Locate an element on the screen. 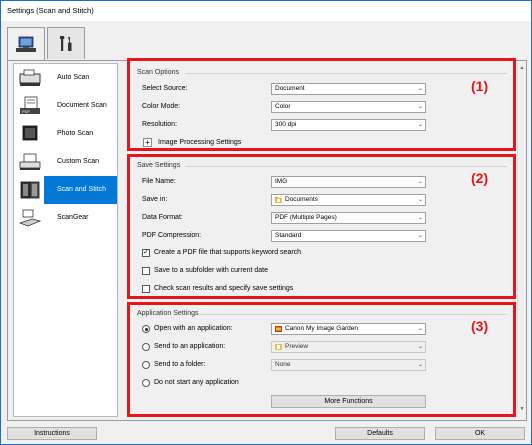 The width and height of the screenshot is (532, 445). section-title: Save Settings is located at coordinates (159, 165).